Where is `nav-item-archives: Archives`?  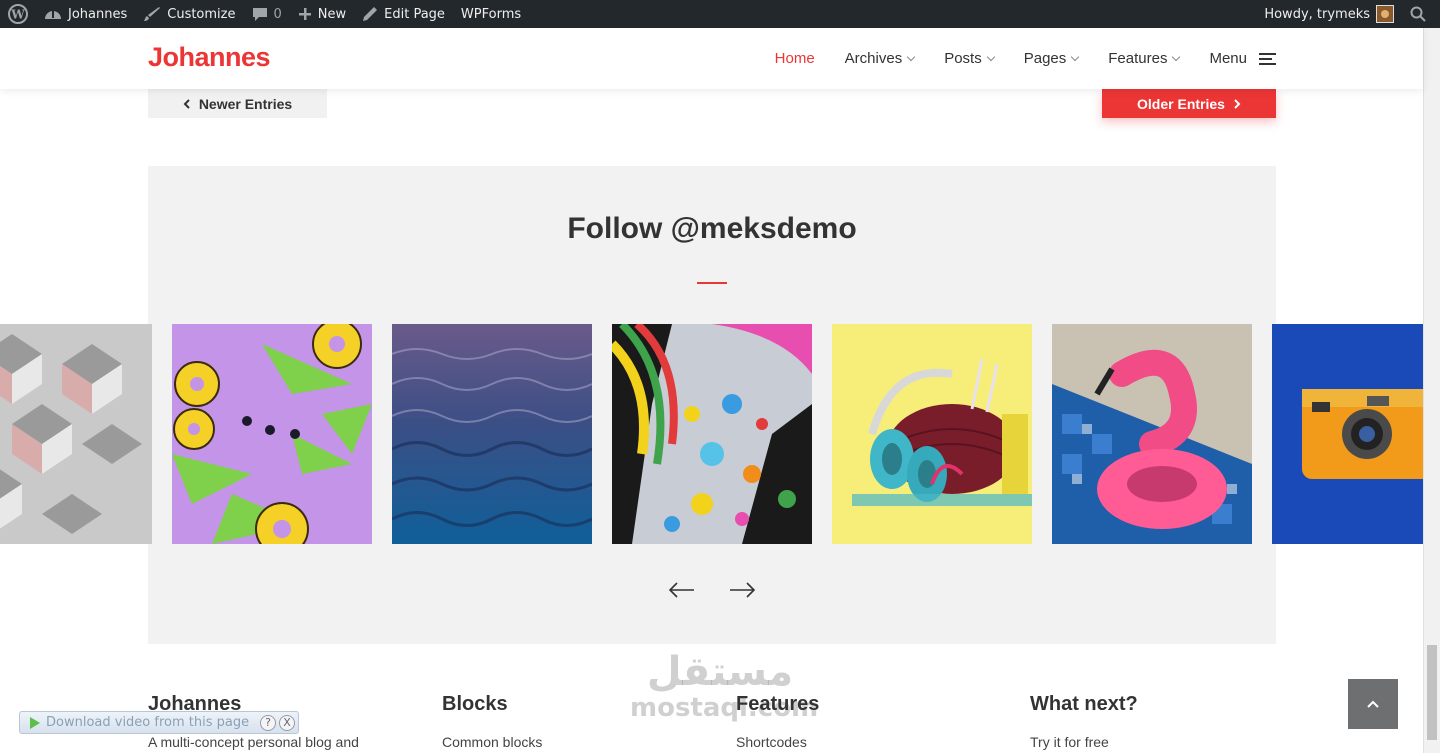
nav-item-archives: Archives is located at coordinates (880, 58).